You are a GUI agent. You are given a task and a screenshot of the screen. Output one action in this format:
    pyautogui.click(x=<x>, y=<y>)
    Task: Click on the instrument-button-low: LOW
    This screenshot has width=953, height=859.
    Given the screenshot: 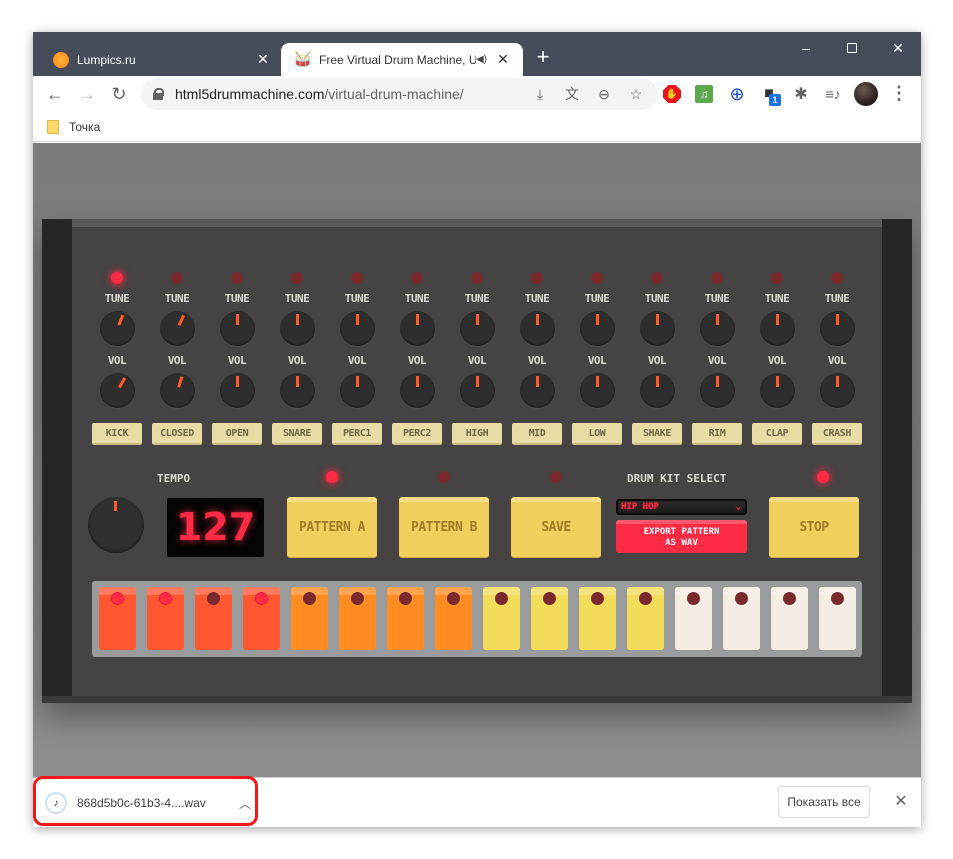 What is the action you would take?
    pyautogui.click(x=597, y=434)
    